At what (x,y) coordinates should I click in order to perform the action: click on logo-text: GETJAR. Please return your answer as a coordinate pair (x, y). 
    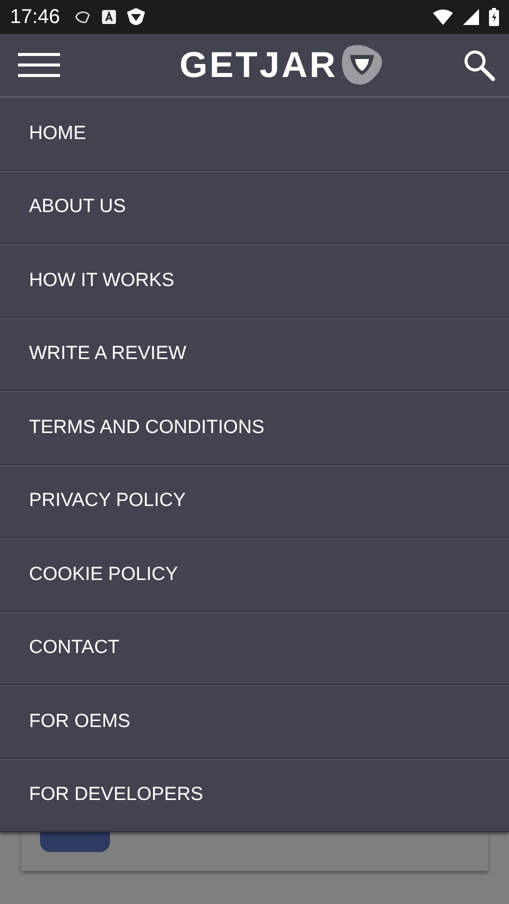
    Looking at the image, I should click on (258, 65).